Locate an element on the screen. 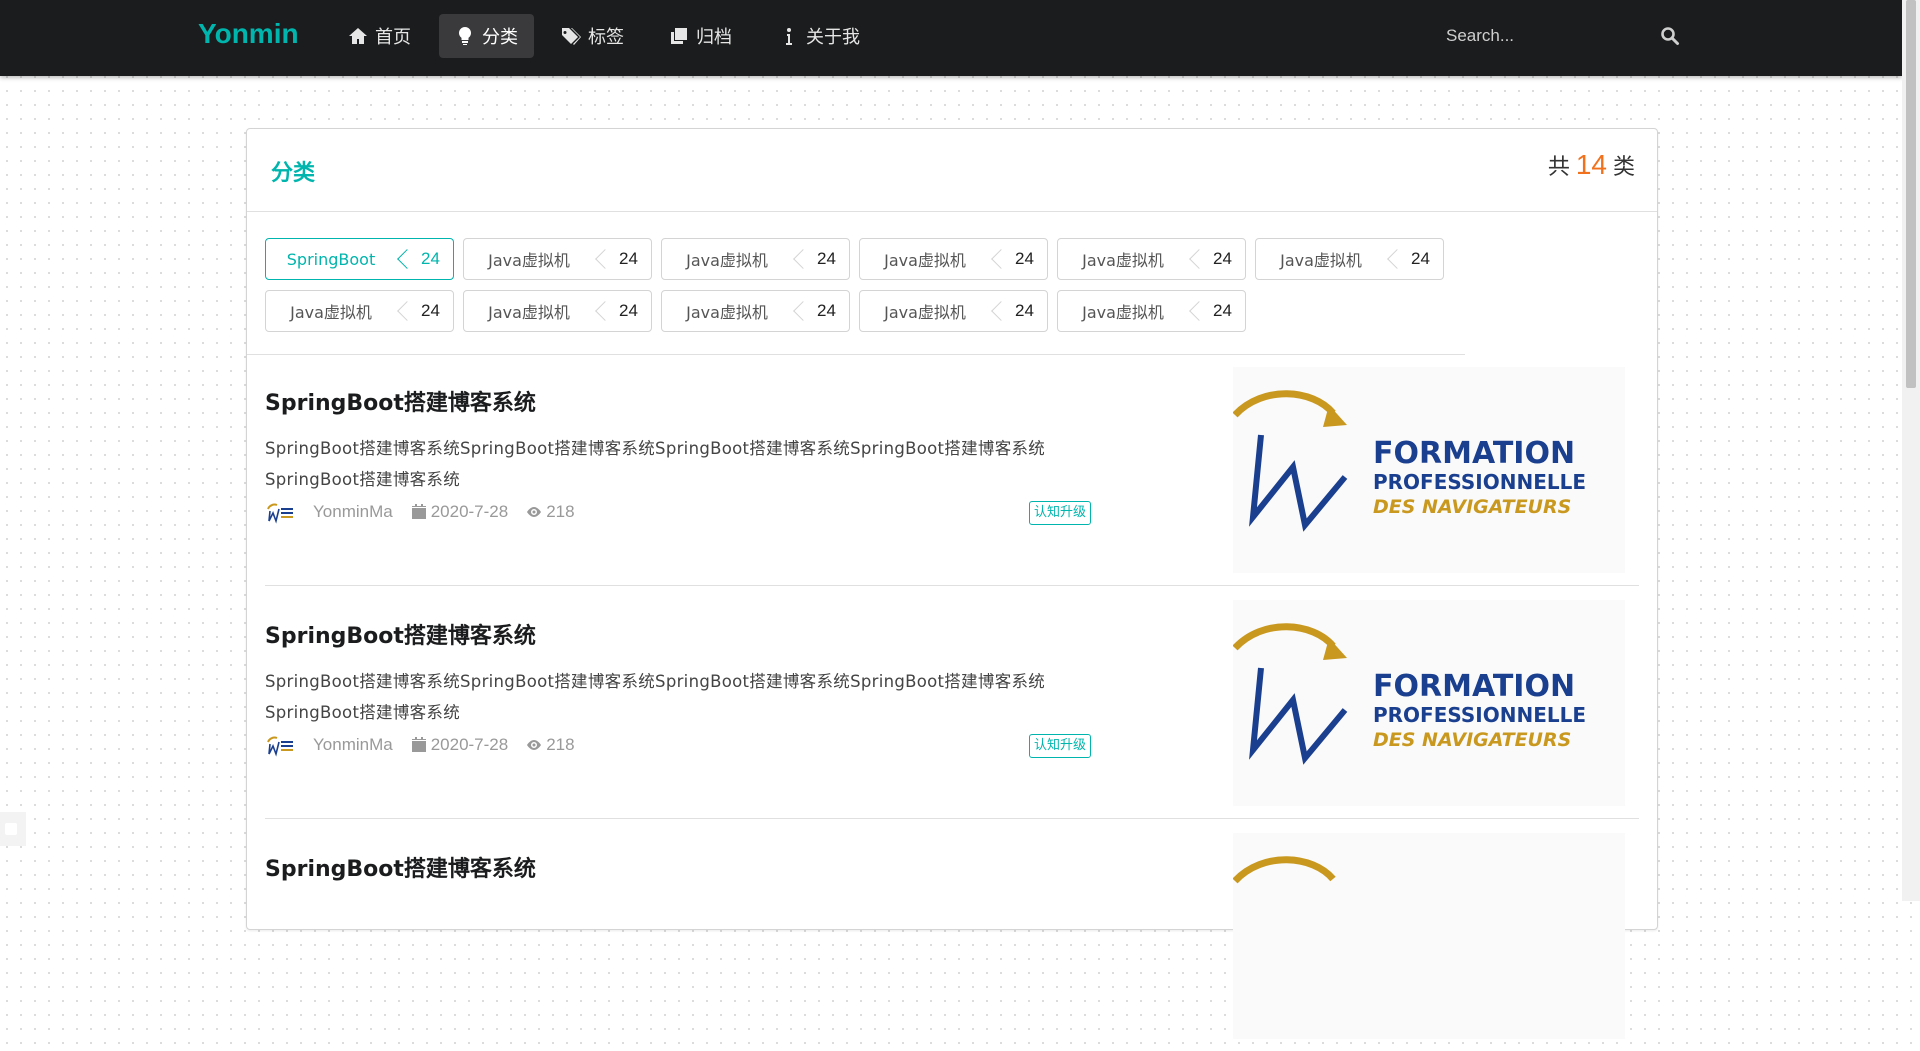  tags-icon is located at coordinates (571, 36).